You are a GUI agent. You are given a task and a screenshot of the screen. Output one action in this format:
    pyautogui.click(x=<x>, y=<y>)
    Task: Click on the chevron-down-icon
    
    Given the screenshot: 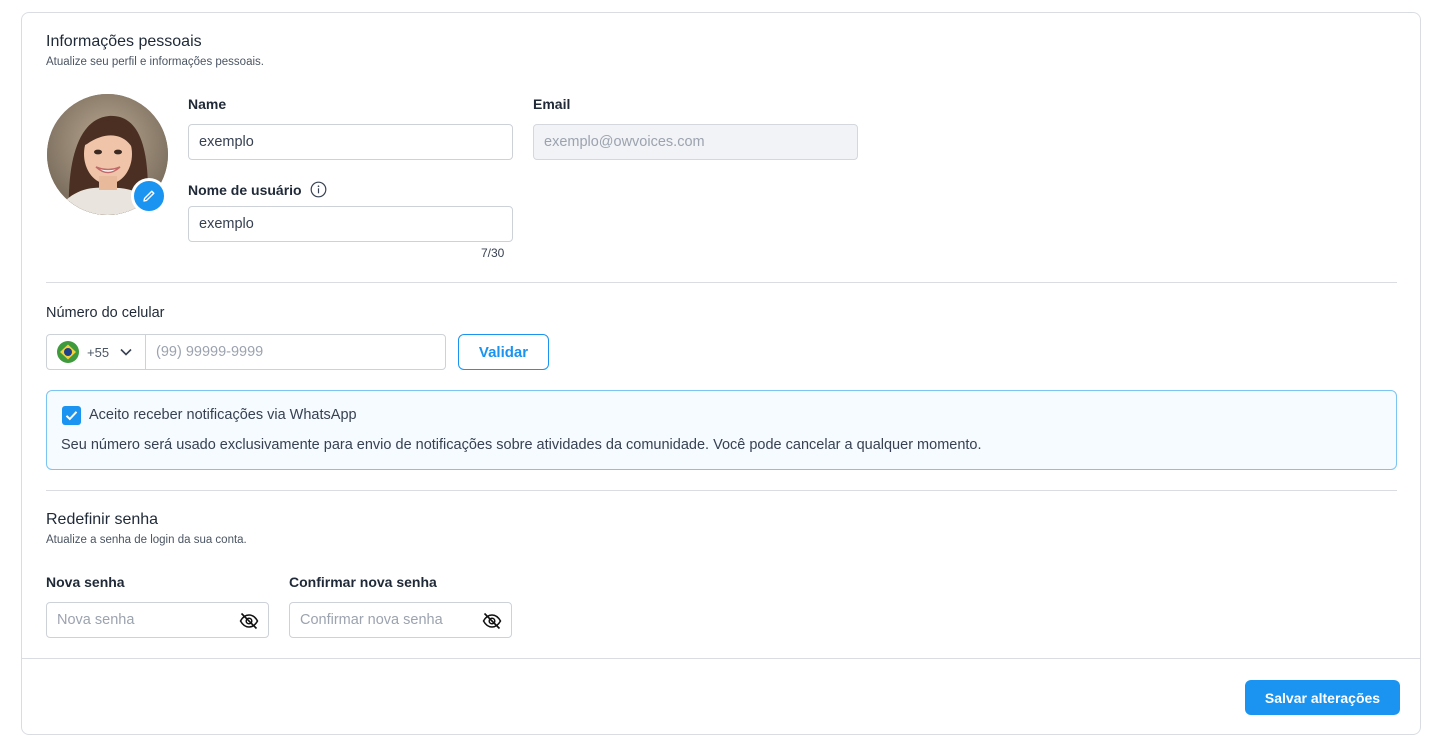 What is the action you would take?
    pyautogui.click(x=126, y=352)
    